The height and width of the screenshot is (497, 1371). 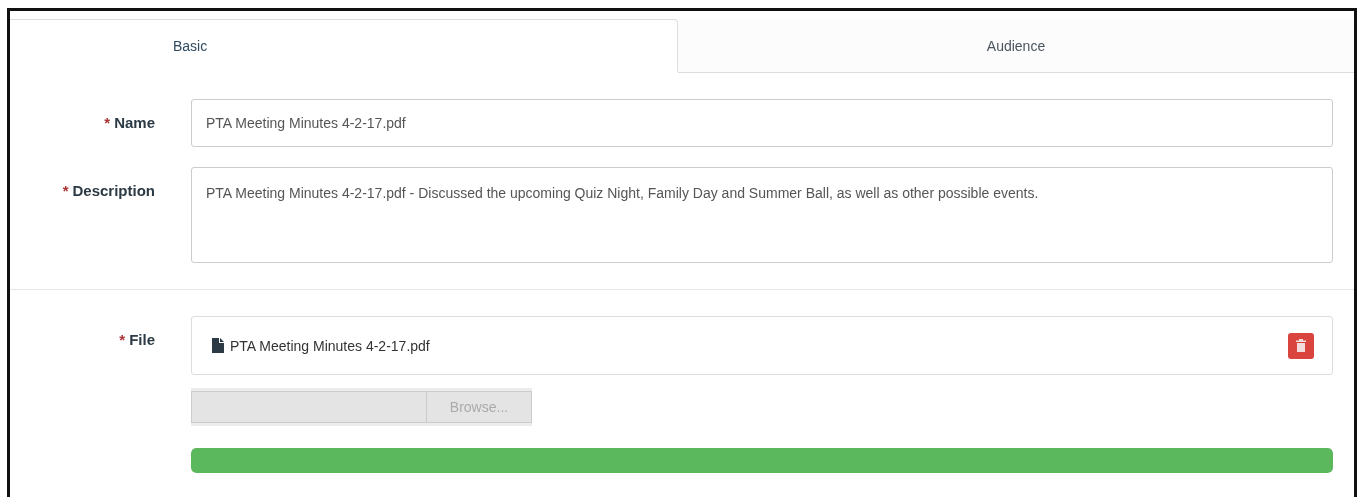 I want to click on field-label: File, so click(x=142, y=339).